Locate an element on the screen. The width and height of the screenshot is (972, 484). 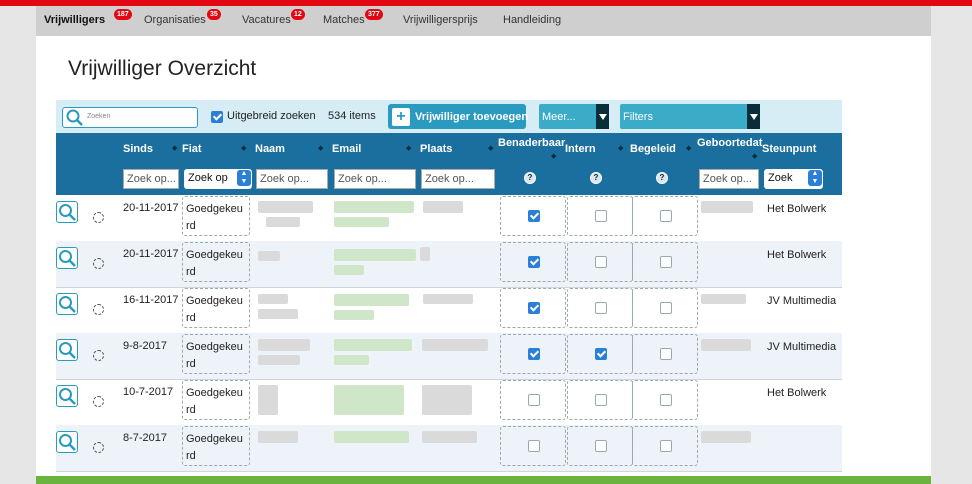
begeleid-cell is located at coordinates (665, 354).